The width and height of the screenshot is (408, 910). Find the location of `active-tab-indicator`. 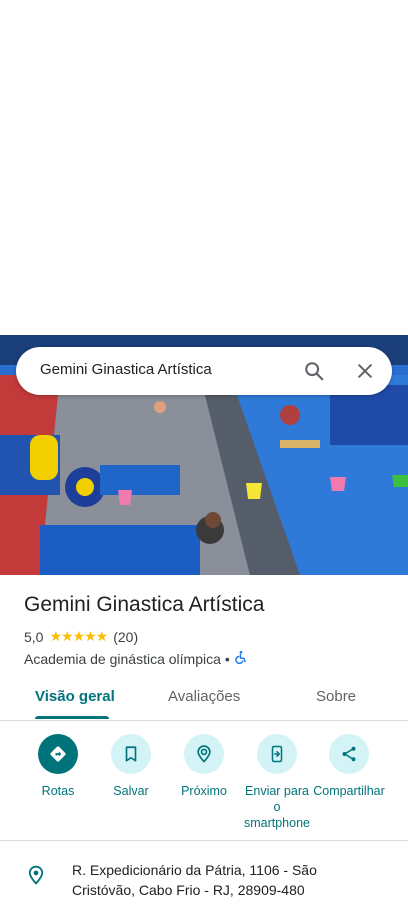

active-tab-indicator is located at coordinates (72, 717).